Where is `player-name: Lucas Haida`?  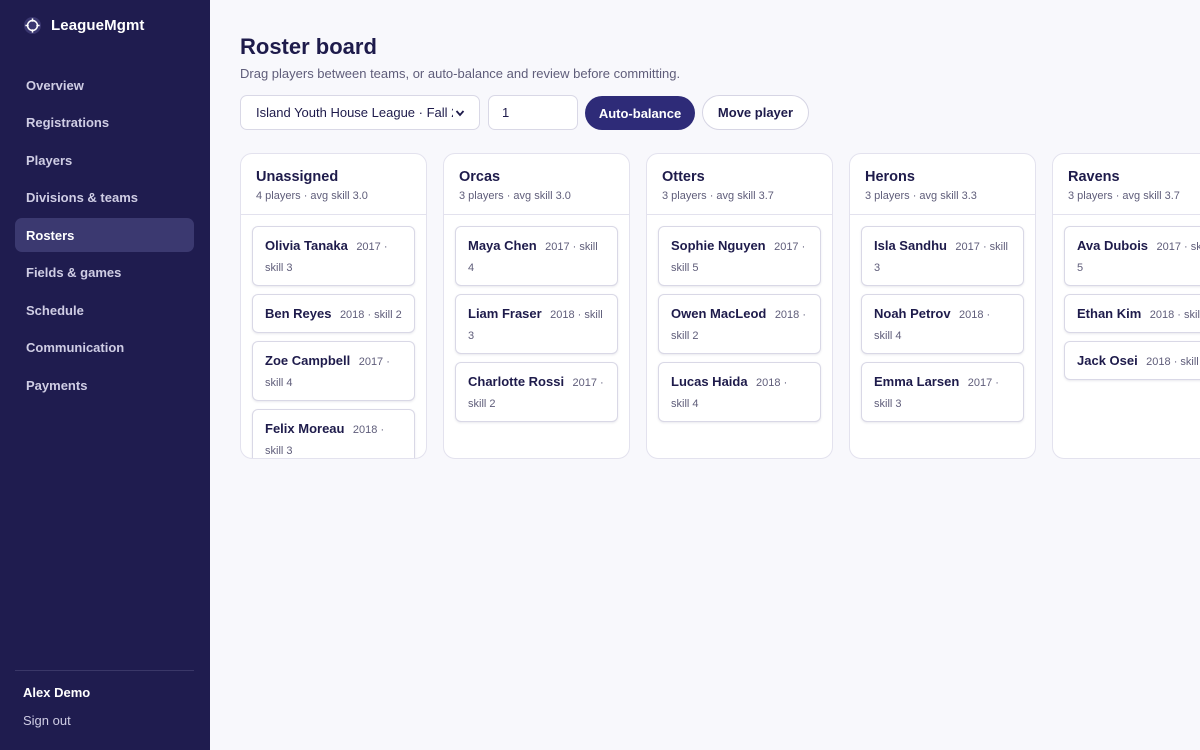
player-name: Lucas Haida is located at coordinates (709, 381).